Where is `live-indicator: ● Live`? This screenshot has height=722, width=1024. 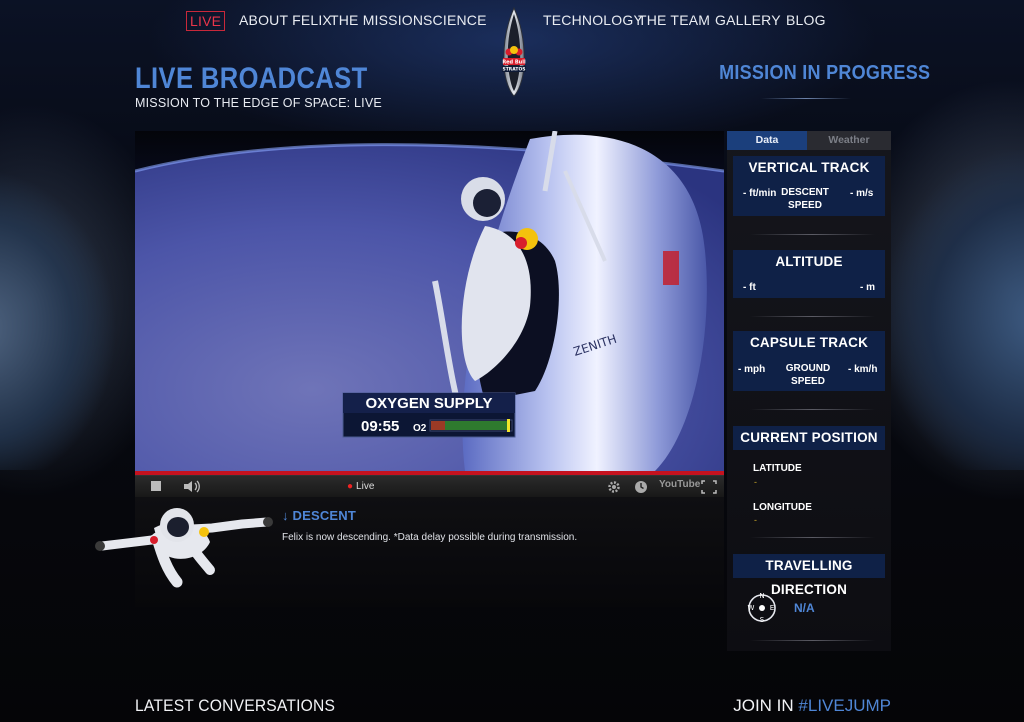
live-indicator: ● Live is located at coordinates (360, 486).